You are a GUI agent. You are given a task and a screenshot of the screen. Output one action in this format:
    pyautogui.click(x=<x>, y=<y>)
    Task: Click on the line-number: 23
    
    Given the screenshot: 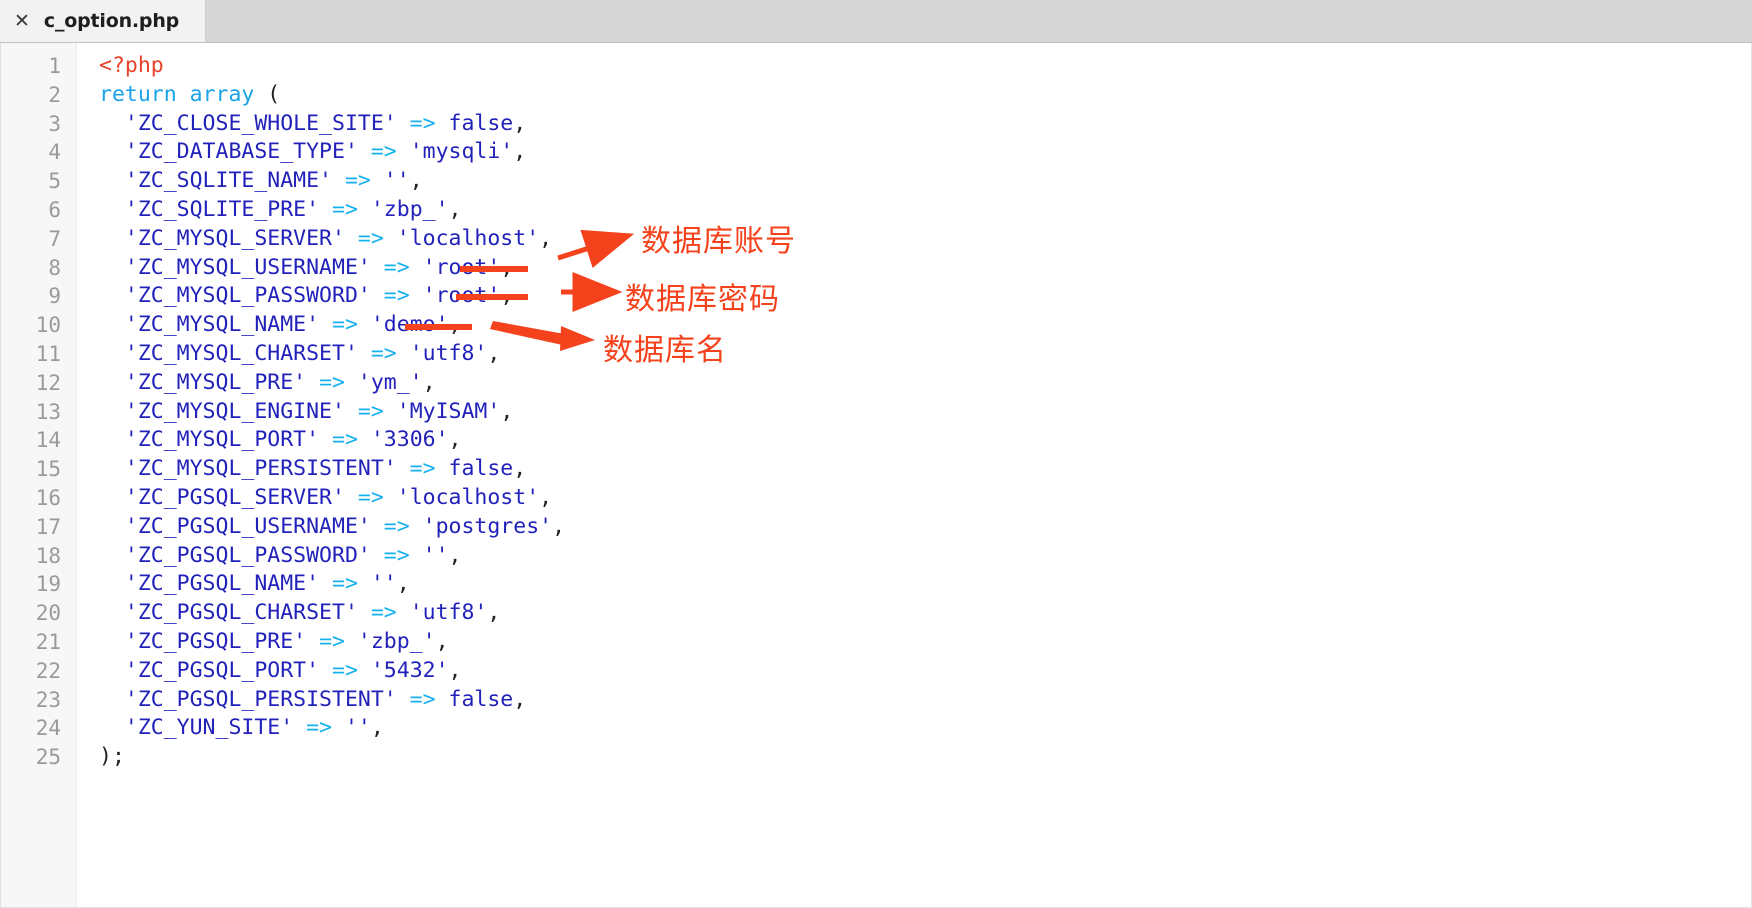 What is the action you would take?
    pyautogui.click(x=48, y=699)
    